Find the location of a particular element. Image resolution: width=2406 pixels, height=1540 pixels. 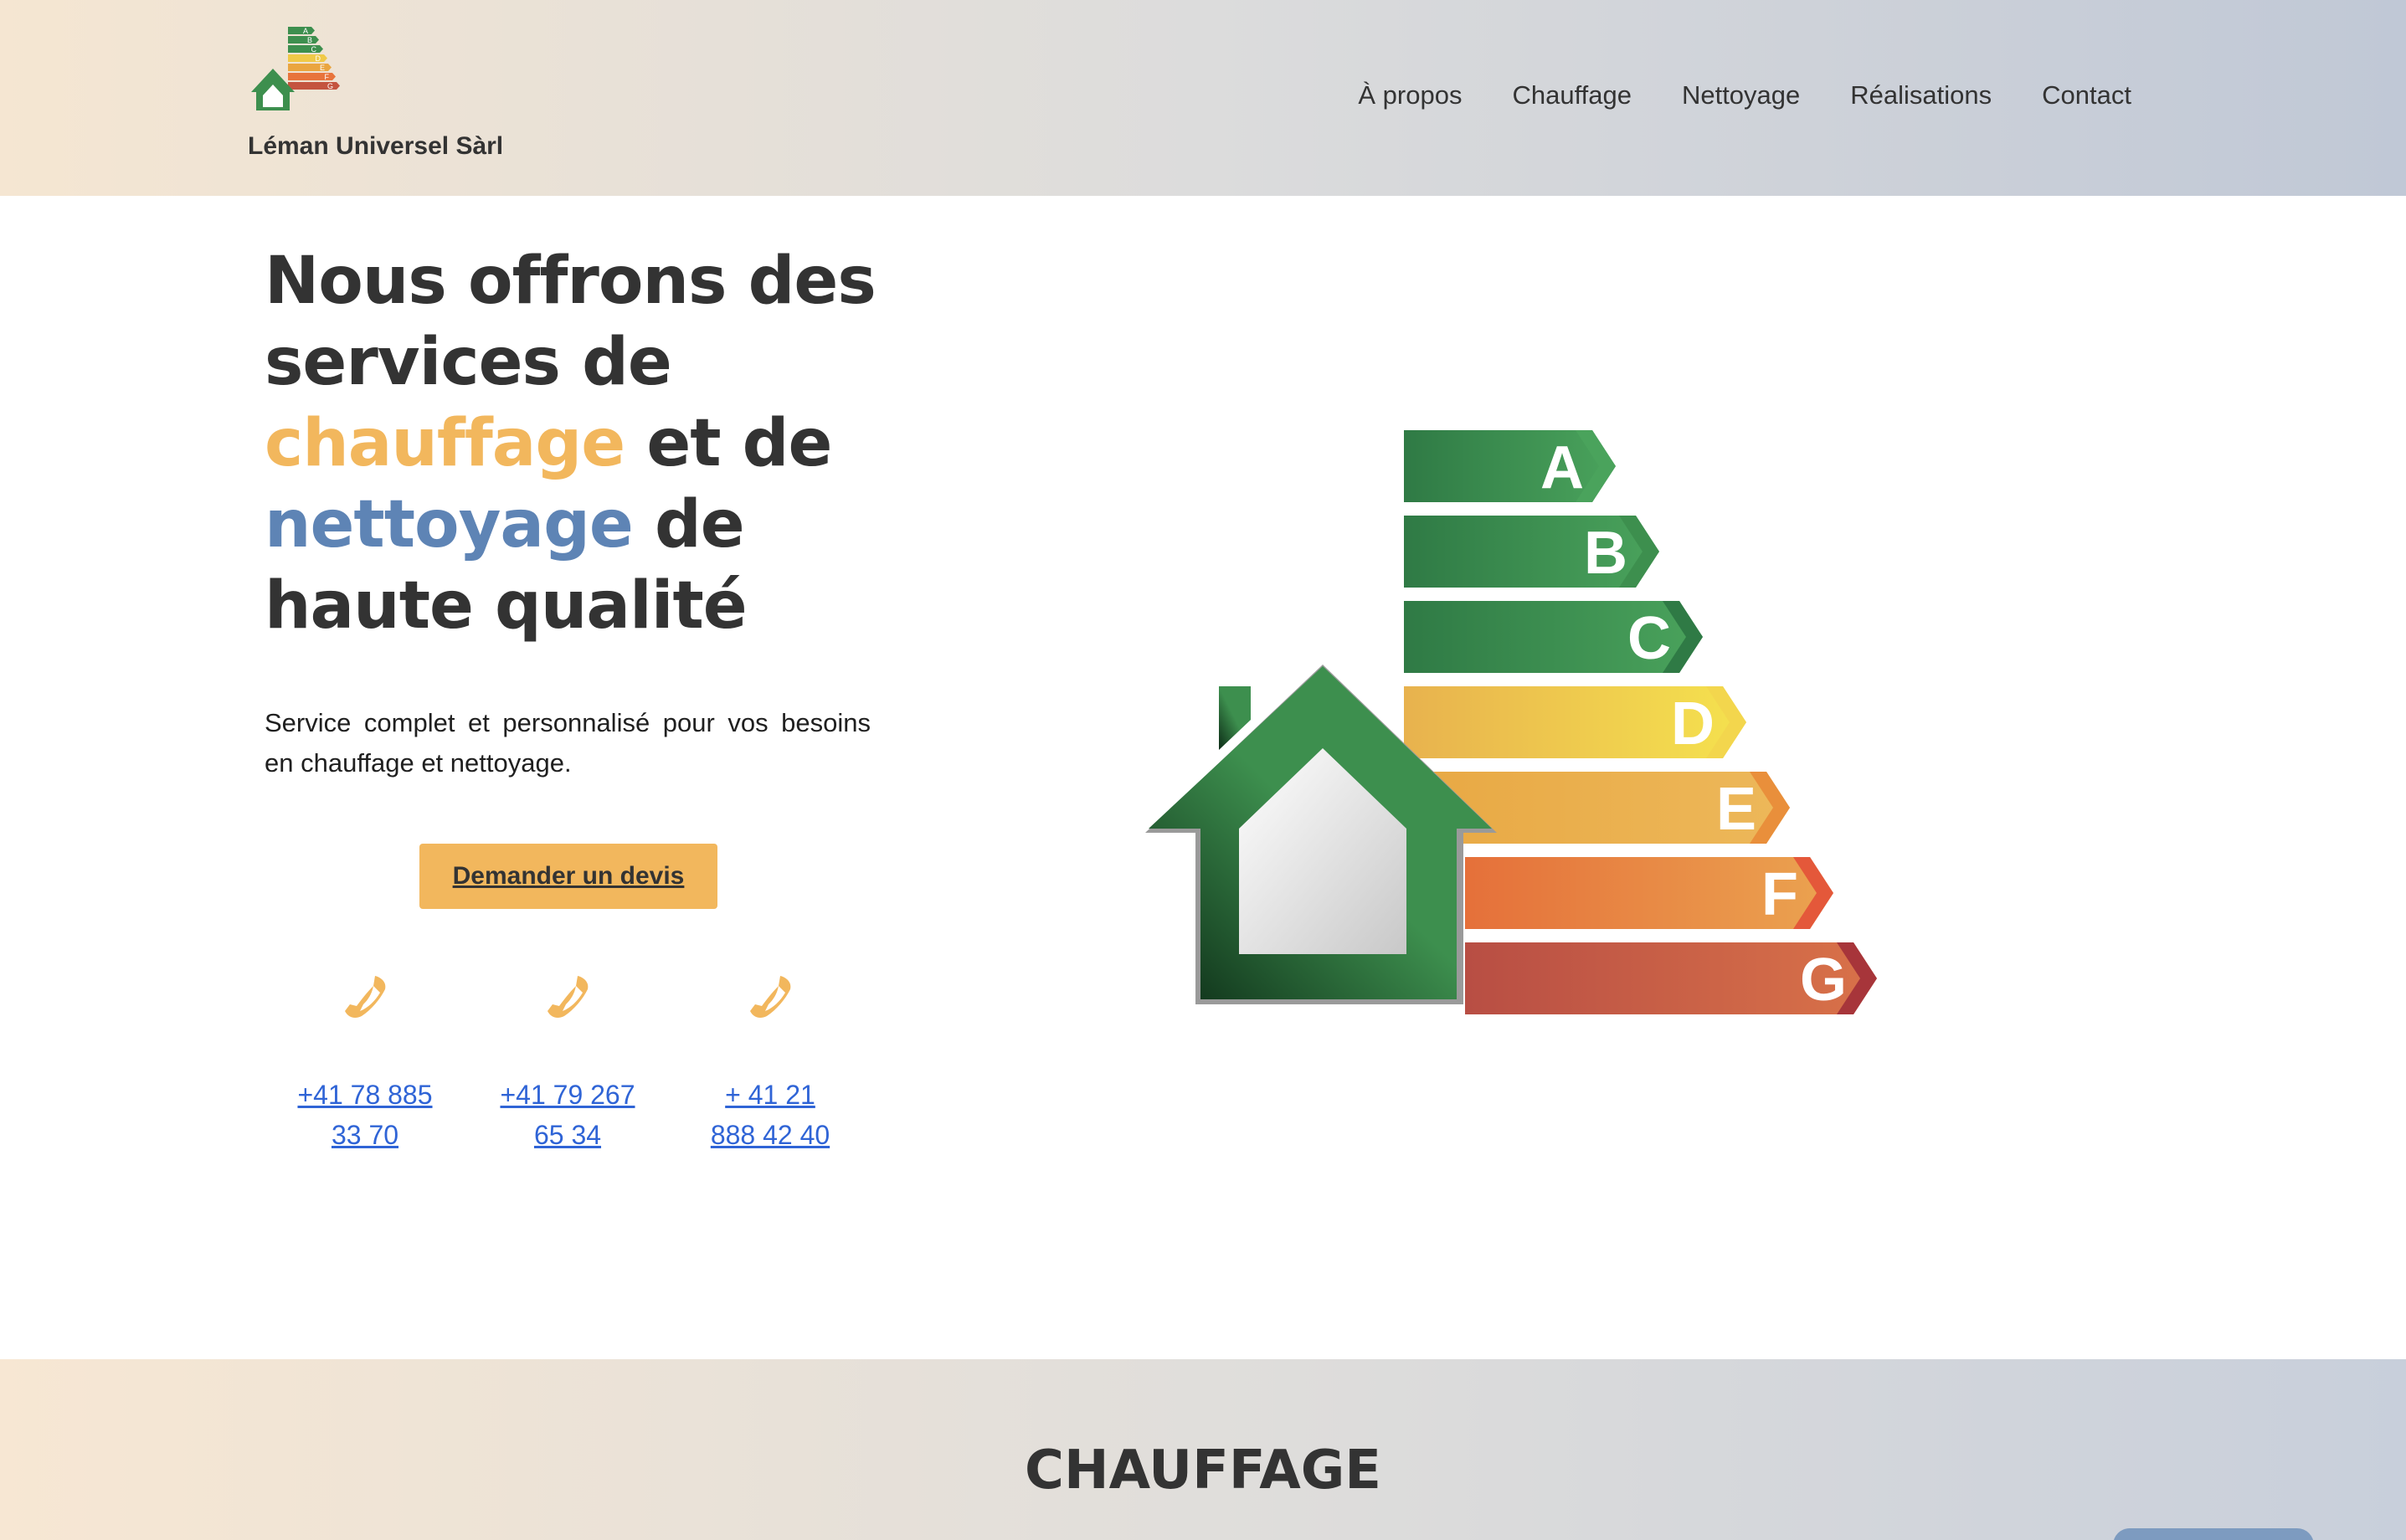

hero-highlight-nettoyage: nettoyage is located at coordinates (449, 524).